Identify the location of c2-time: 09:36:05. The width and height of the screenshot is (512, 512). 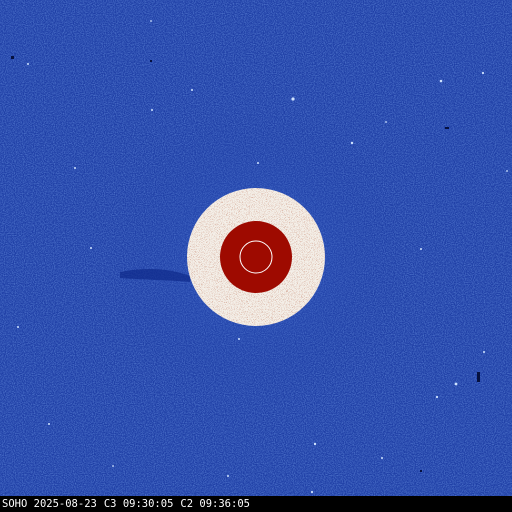
(224, 504).